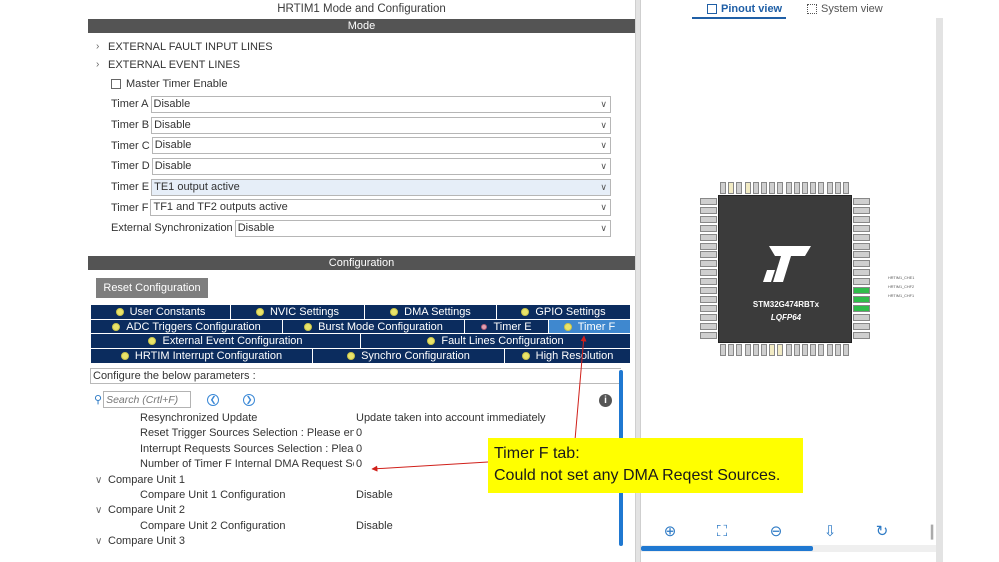 The width and height of the screenshot is (999, 562). I want to click on timer-e-select: TE1 output active ∨, so click(381, 187).